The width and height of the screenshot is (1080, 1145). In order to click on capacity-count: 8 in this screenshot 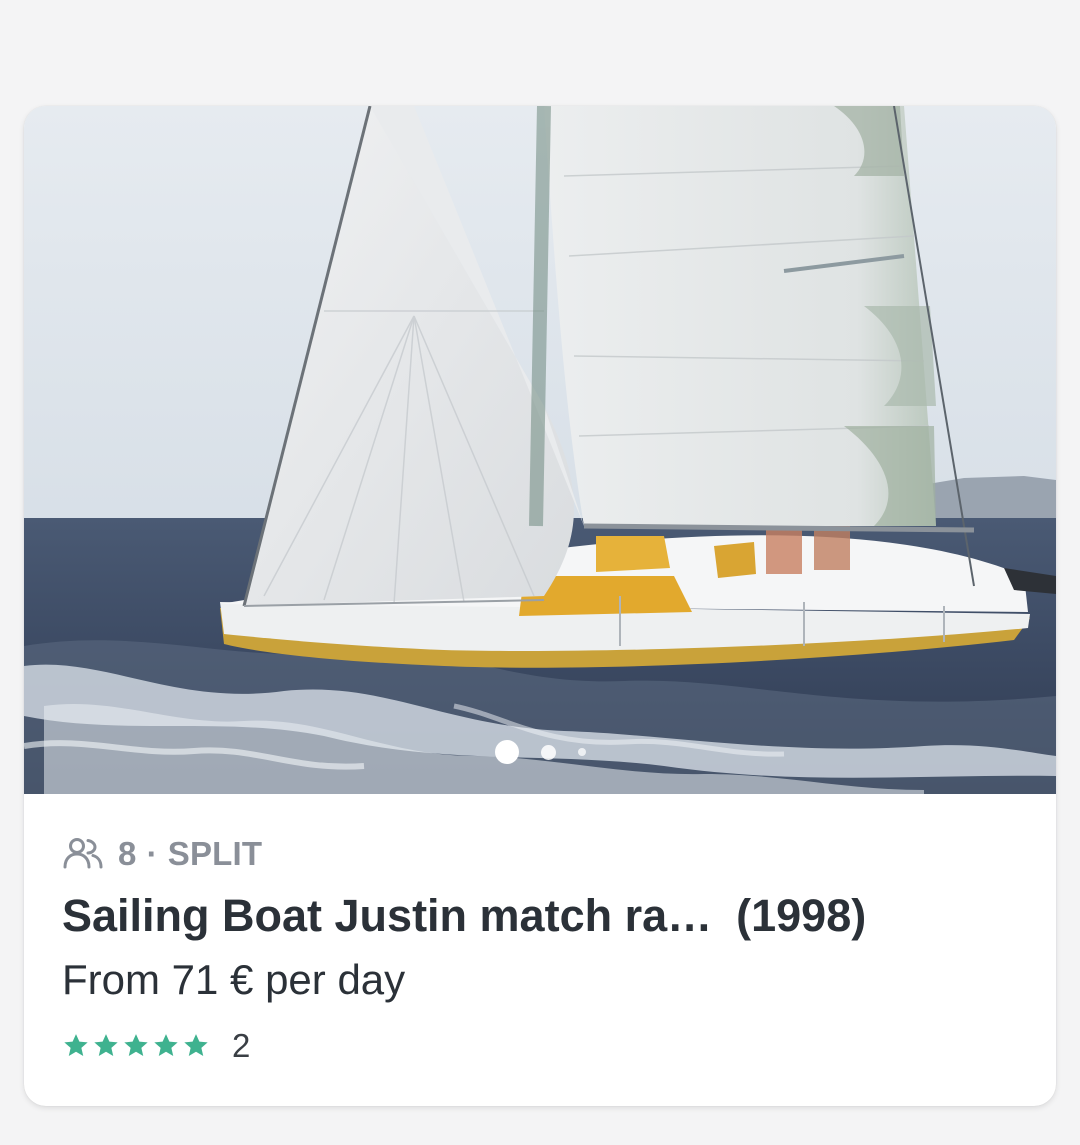, I will do `click(127, 853)`.